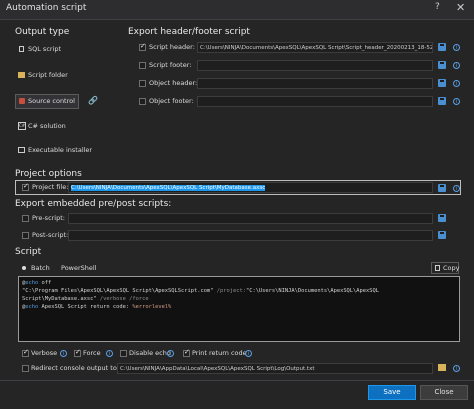 Image resolution: width=474 pixels, height=409 pixels. What do you see at coordinates (28, 252) in the screenshot?
I see `script-heading: Script` at bounding box center [28, 252].